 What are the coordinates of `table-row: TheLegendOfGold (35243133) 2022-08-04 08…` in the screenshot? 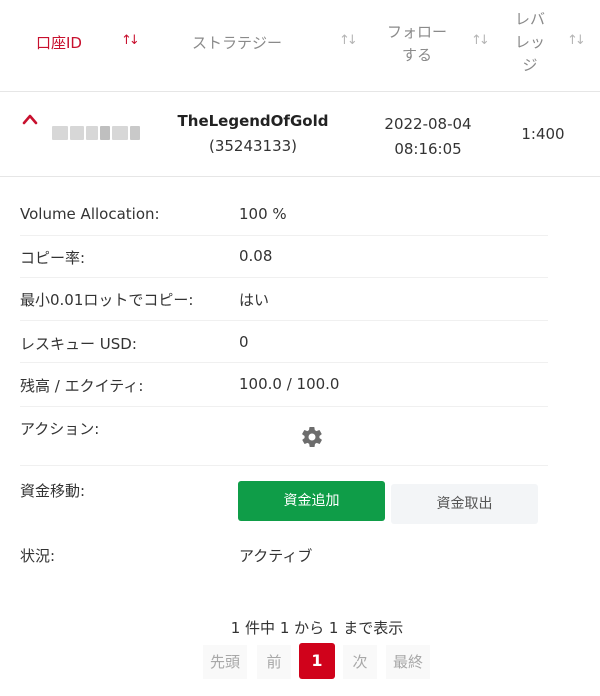 It's located at (300, 135).